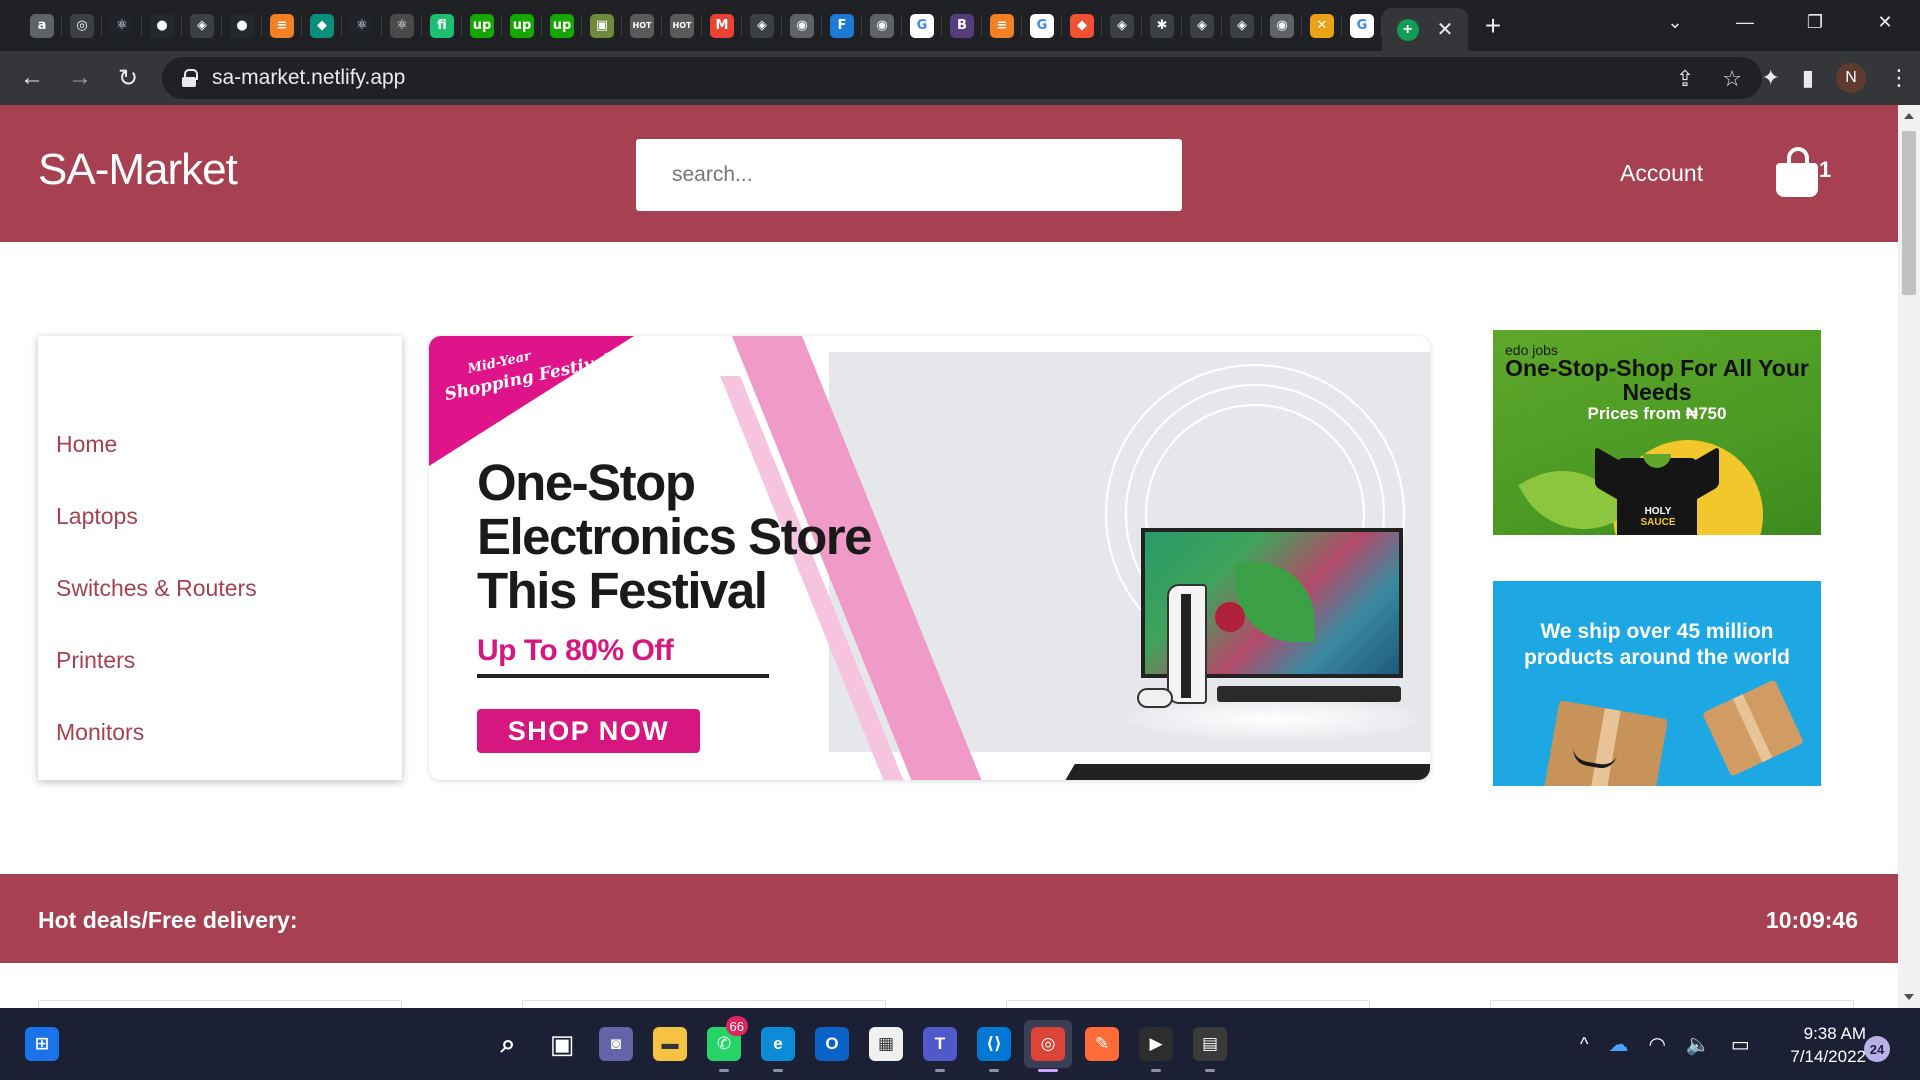  Describe the element at coordinates (220, 611) in the screenshot. I see `sidebar-item-switches-routers: Switches & Routers` at that location.